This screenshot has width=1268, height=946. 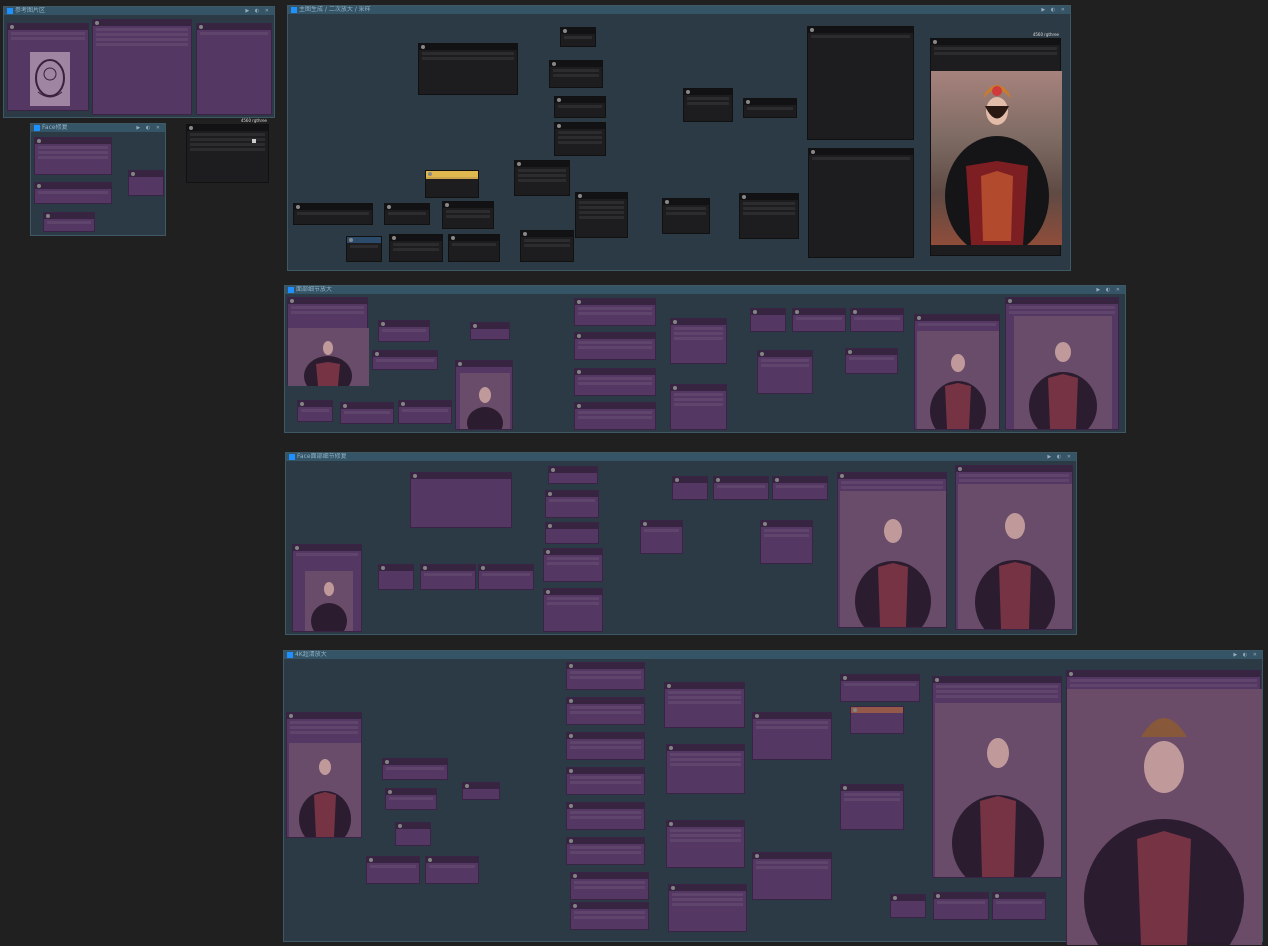 What do you see at coordinates (679, 10) in the screenshot?
I see `group-header: 主图生成 / 二次放大 / 采样` at bounding box center [679, 10].